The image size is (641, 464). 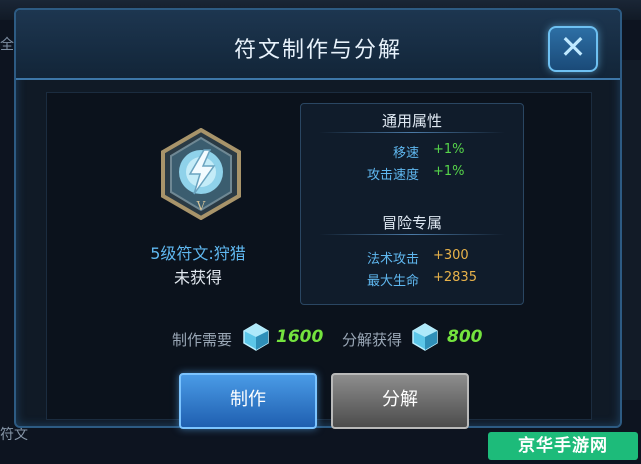 I want to click on background-side-panel, so click(x=630, y=230).